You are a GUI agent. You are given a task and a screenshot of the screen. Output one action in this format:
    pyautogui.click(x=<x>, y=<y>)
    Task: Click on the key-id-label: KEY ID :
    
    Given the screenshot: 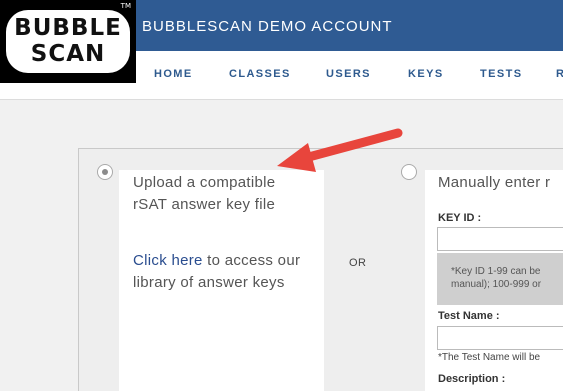 What is the action you would take?
    pyautogui.click(x=460, y=218)
    